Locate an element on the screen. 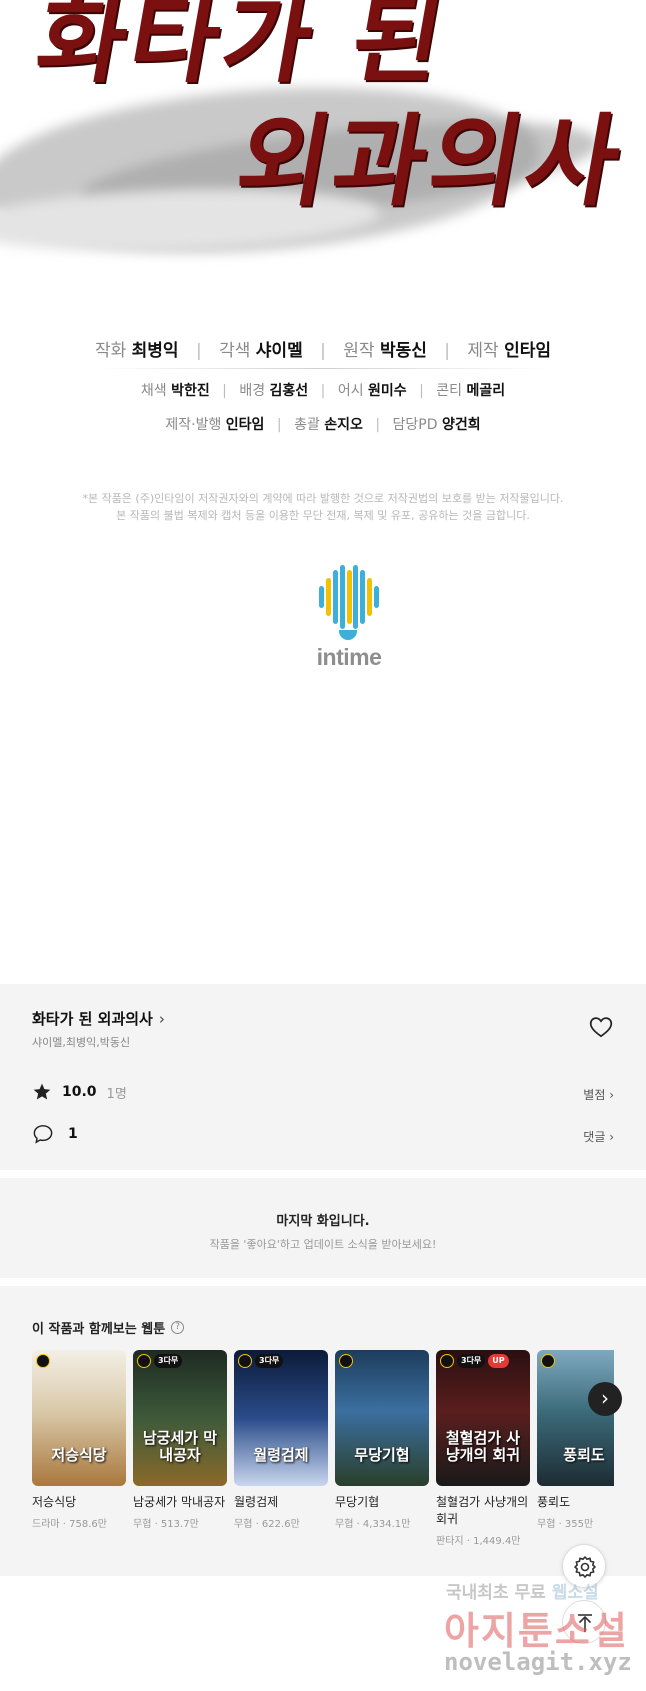 The height and width of the screenshot is (1691, 646). arrow-up-icon is located at coordinates (585, 1623).